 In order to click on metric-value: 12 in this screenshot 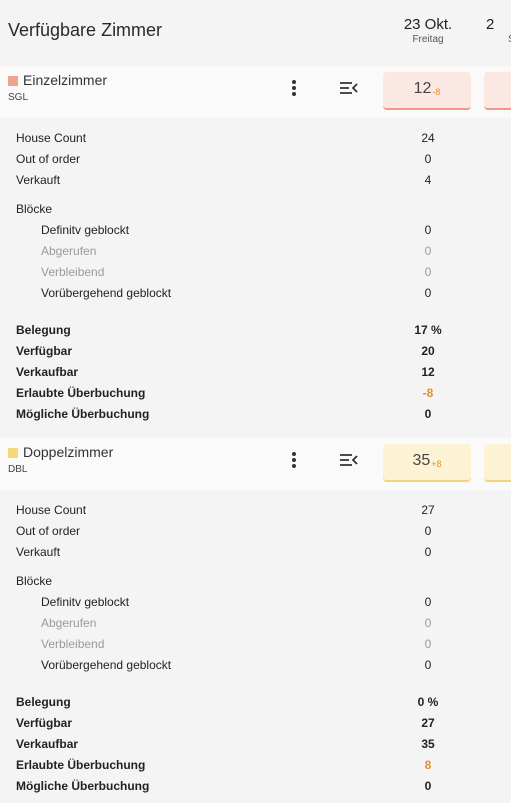, I will do `click(428, 372)`.